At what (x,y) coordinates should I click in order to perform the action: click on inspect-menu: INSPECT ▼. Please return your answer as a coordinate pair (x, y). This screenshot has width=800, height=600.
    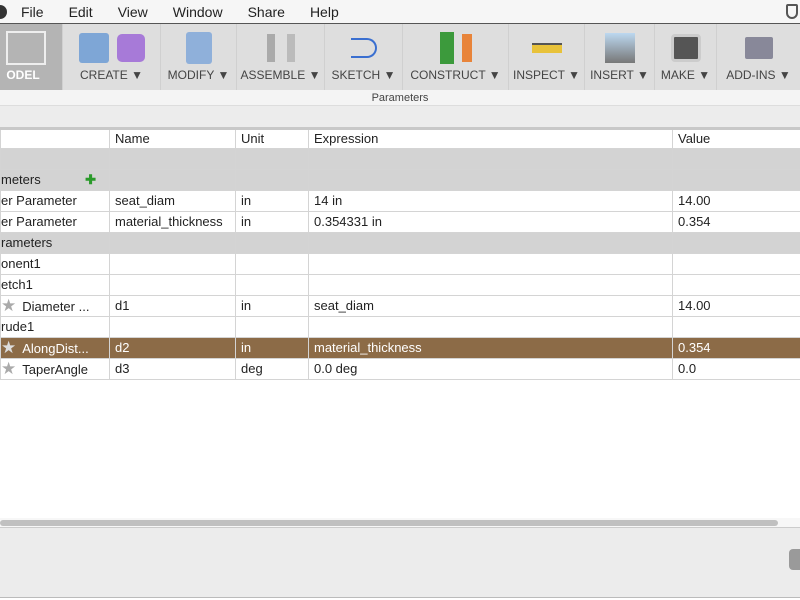
    Looking at the image, I should click on (547, 57).